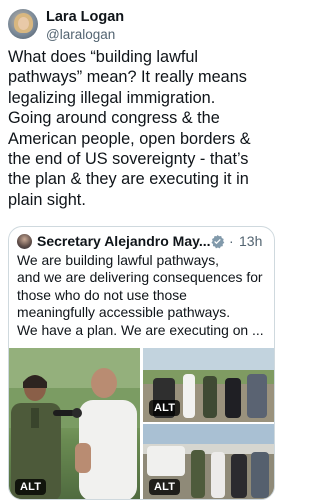  Describe the element at coordinates (80, 34) in the screenshot. I see `author-handle: @laralogan` at that location.